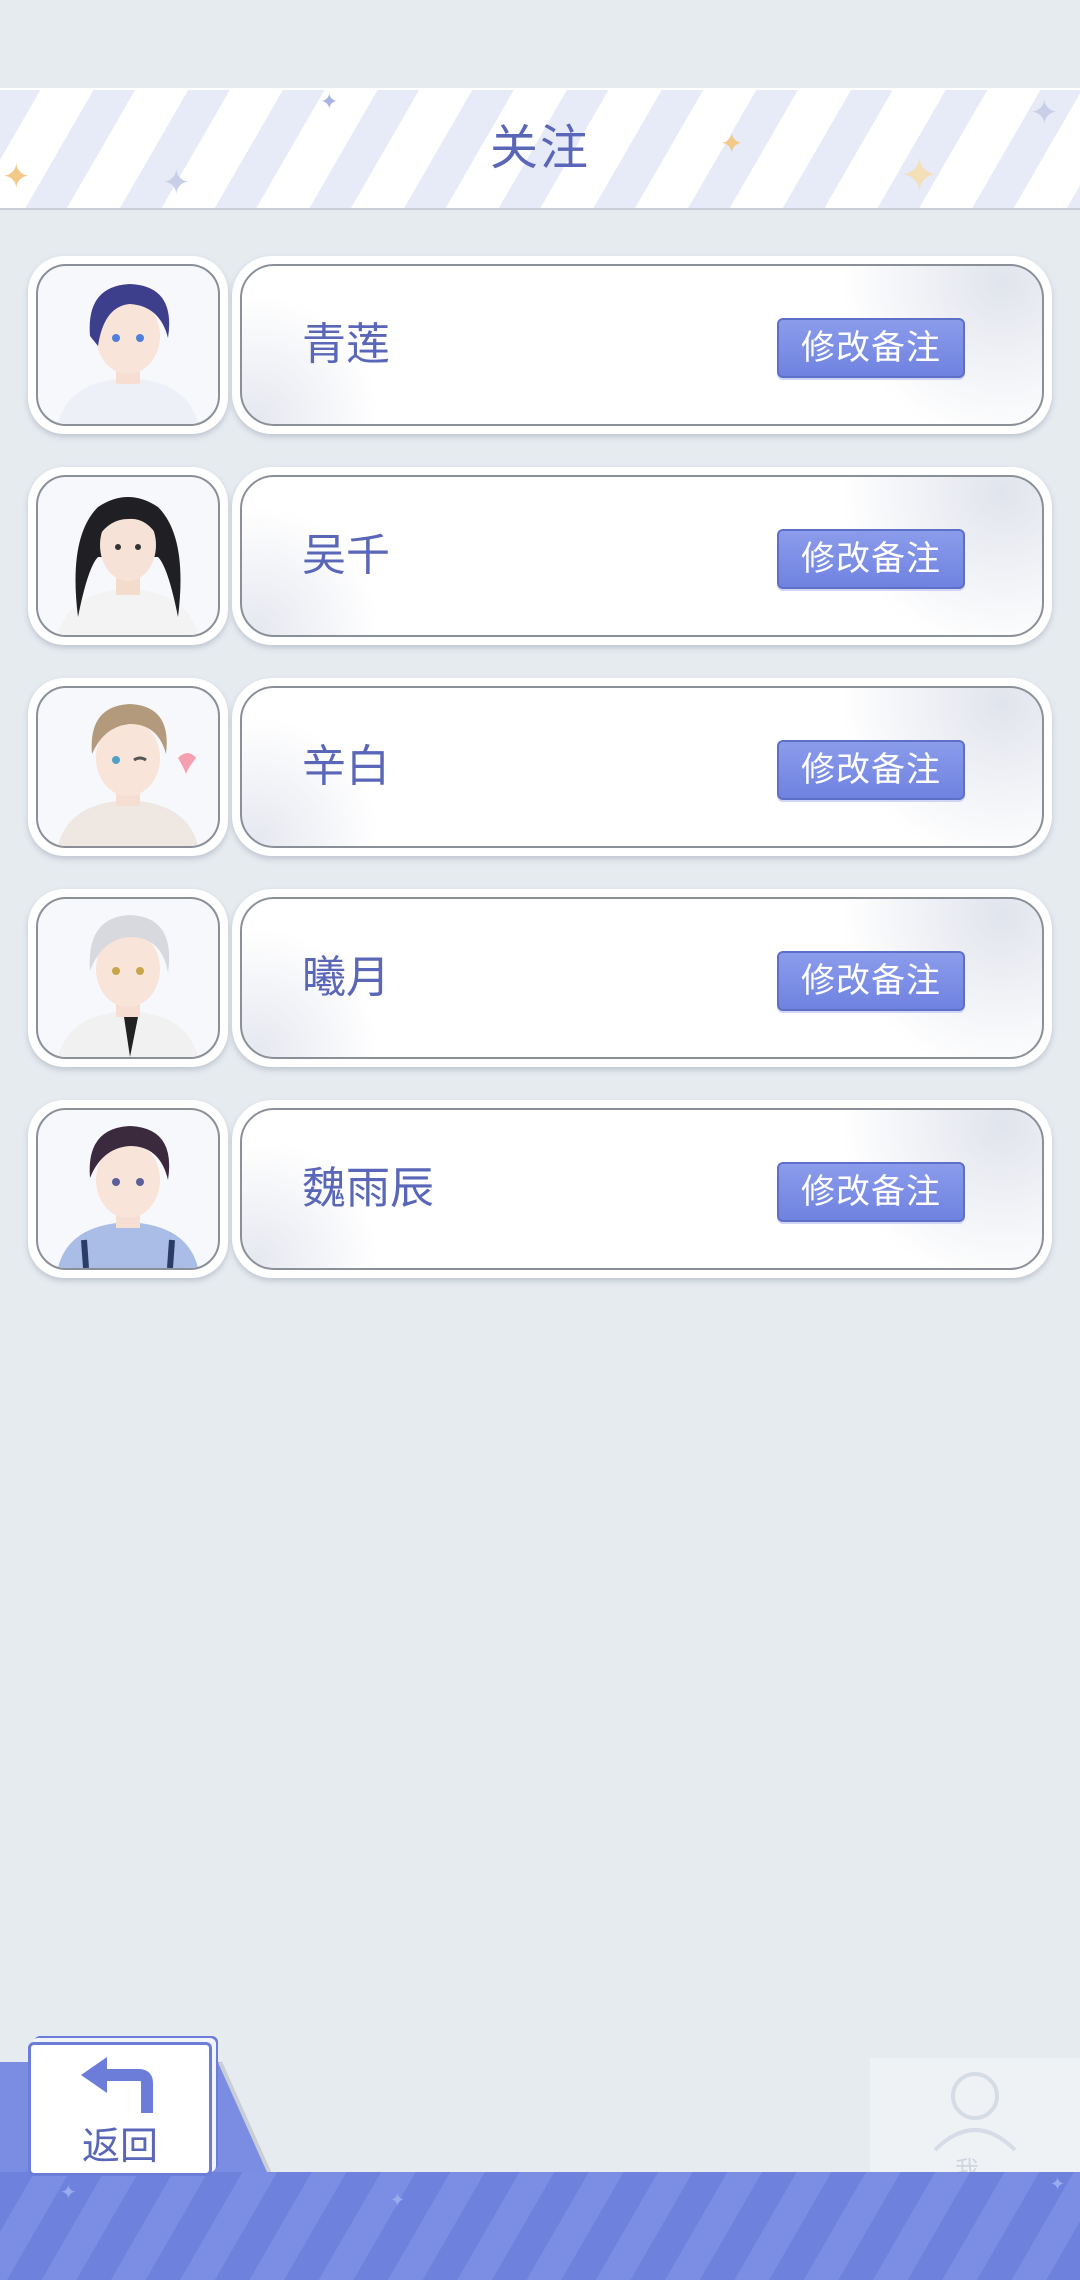 The height and width of the screenshot is (2280, 1080). I want to click on return-arrow-icon, so click(117, 2085).